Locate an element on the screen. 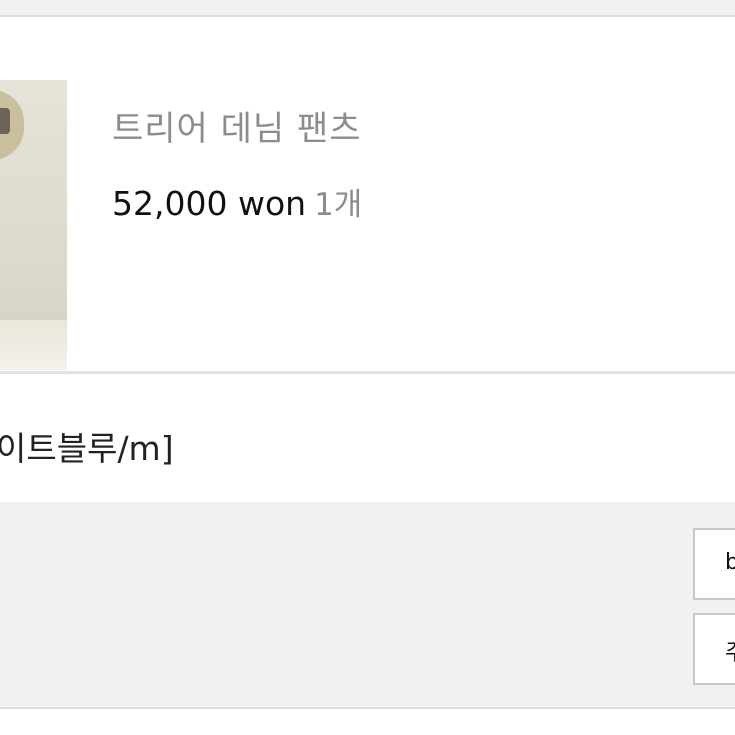 Image resolution: width=735 pixels, height=735 pixels. product-thumbnail is located at coordinates (33, 225).